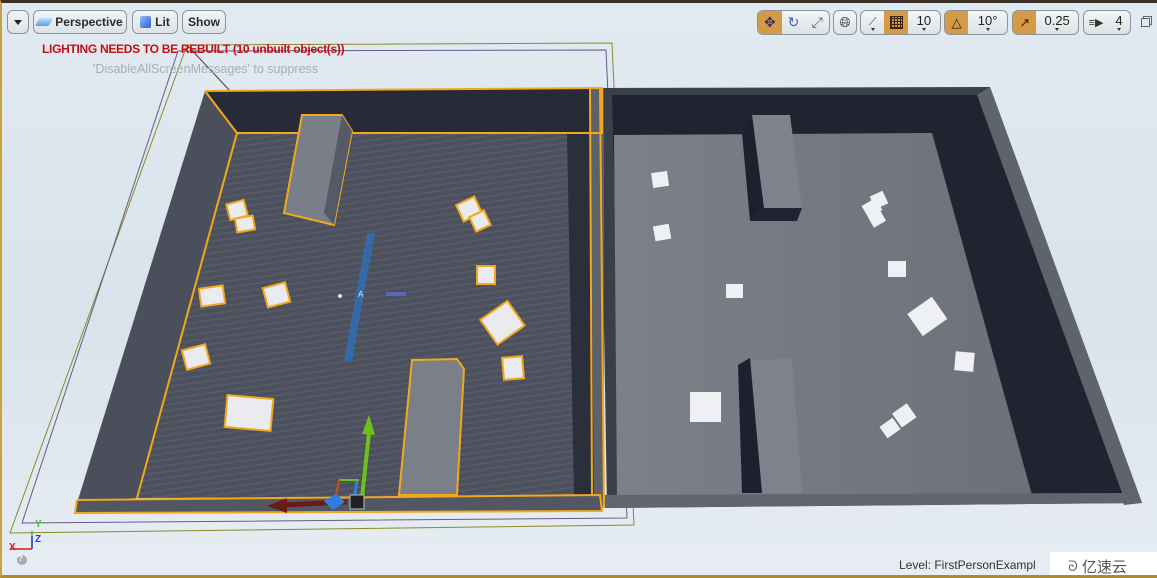 This screenshot has height=578, width=1157. I want to click on grid-snap-toggle, so click(896, 22).